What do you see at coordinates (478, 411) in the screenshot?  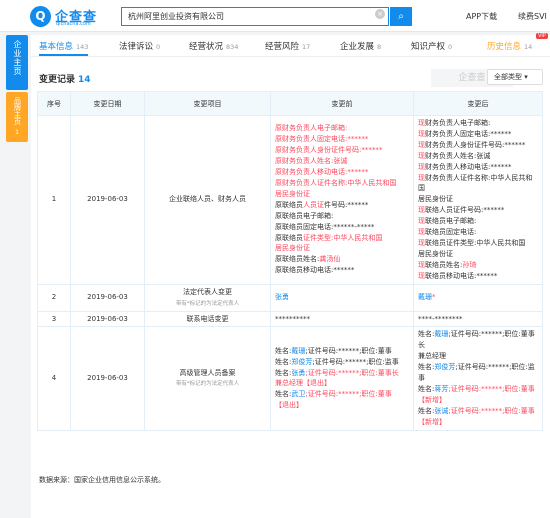 I see `change-line: 姓名:张诚;证件号码:******;职位:董事` at bounding box center [478, 411].